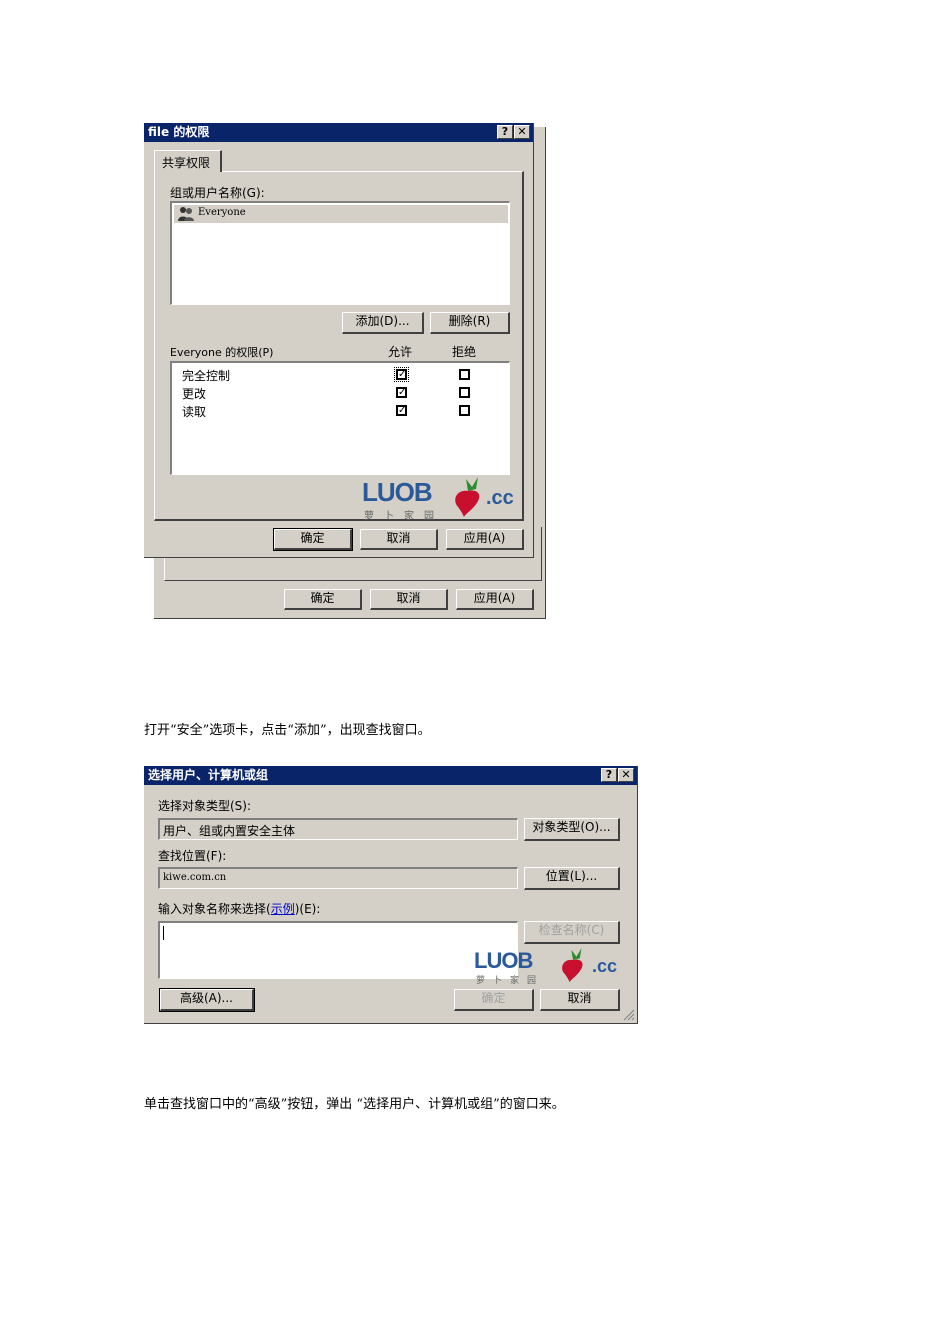  I want to click on examples-link: 示例, so click(283, 909).